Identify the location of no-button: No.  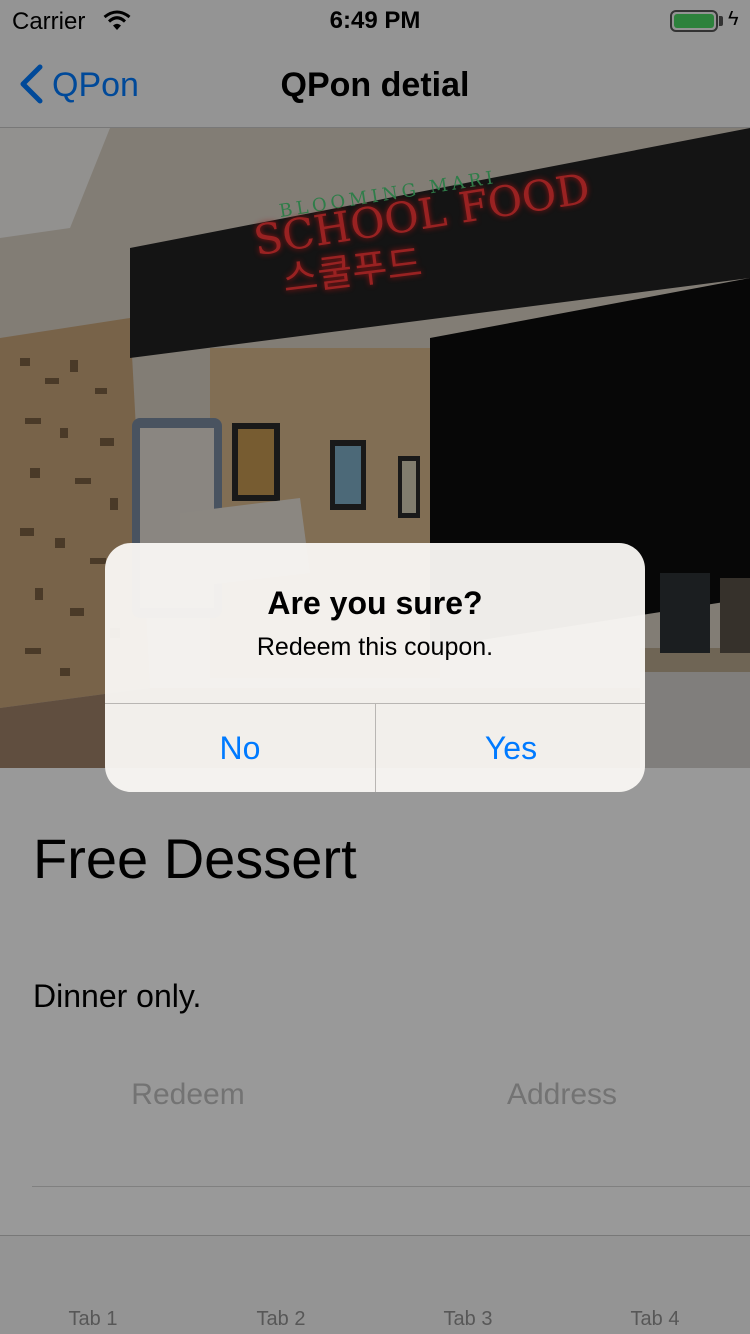
(240, 748).